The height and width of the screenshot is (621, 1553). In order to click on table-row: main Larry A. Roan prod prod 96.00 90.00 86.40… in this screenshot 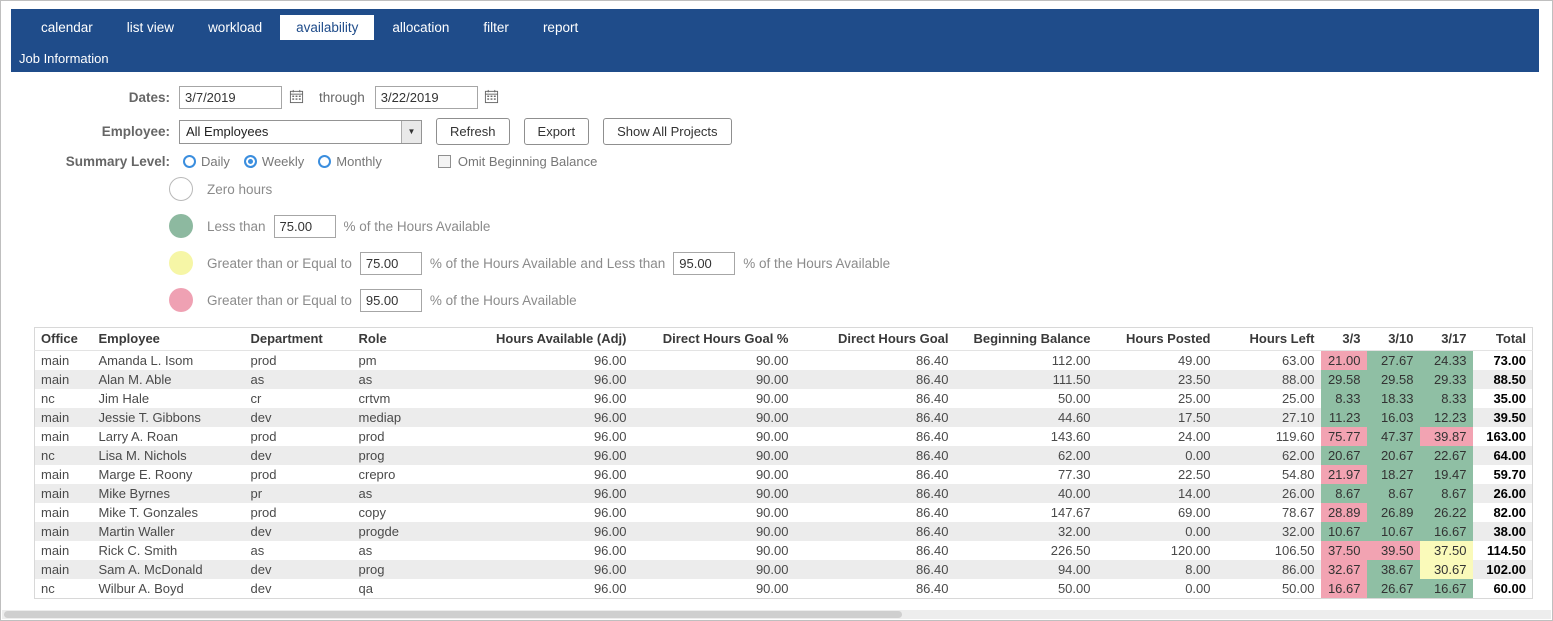, I will do `click(784, 436)`.